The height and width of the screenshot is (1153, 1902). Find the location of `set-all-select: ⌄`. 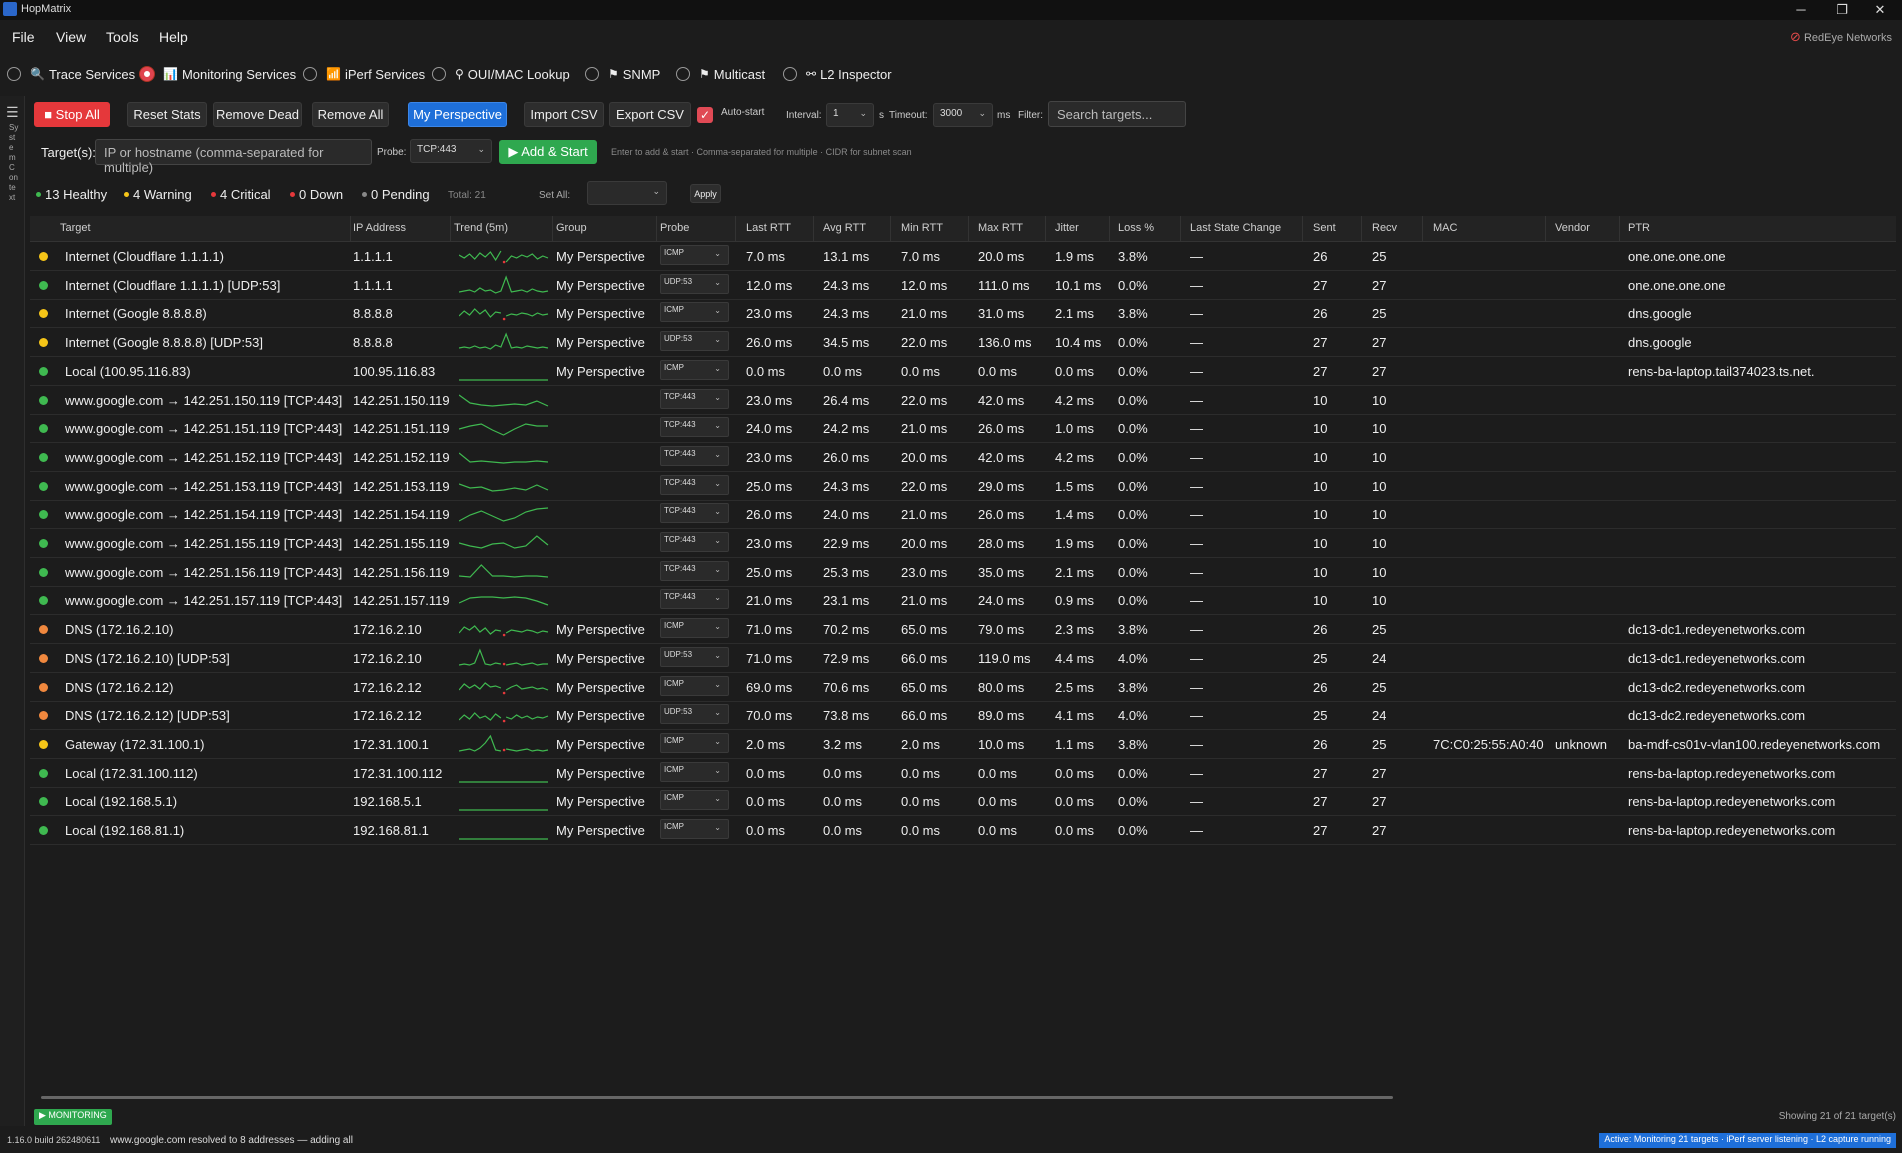

set-all-select: ⌄ is located at coordinates (627, 193).